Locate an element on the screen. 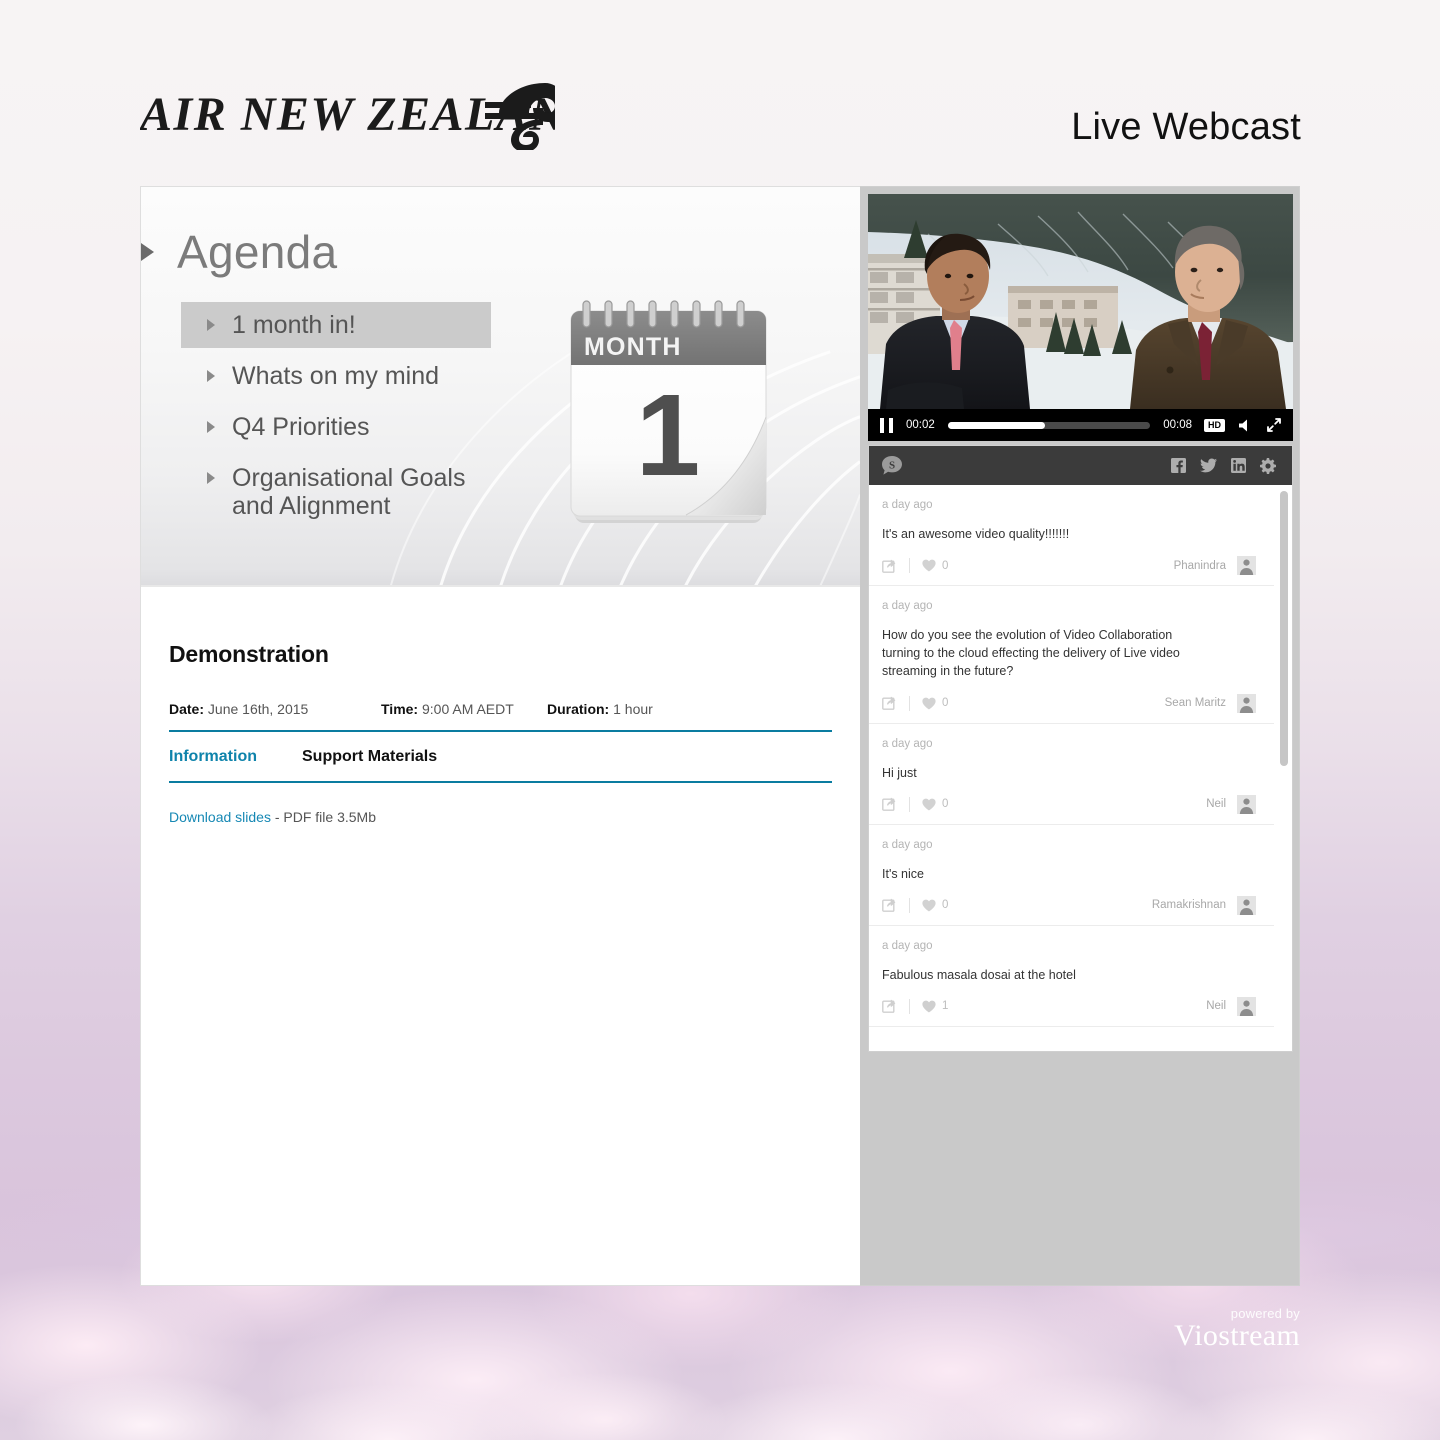  event-date-label: Date: is located at coordinates (187, 709).